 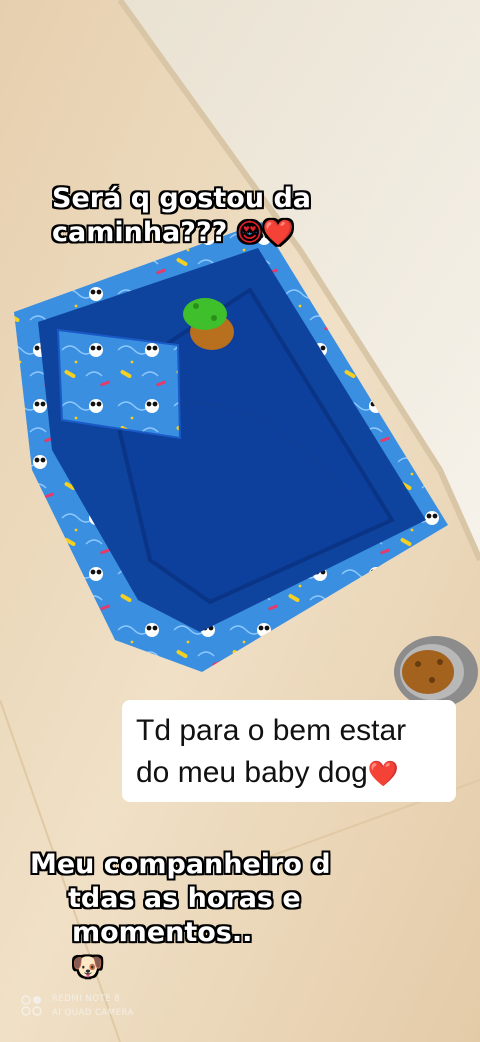 I want to click on caption-box-line2: do meu baby dog, so click(x=252, y=772).